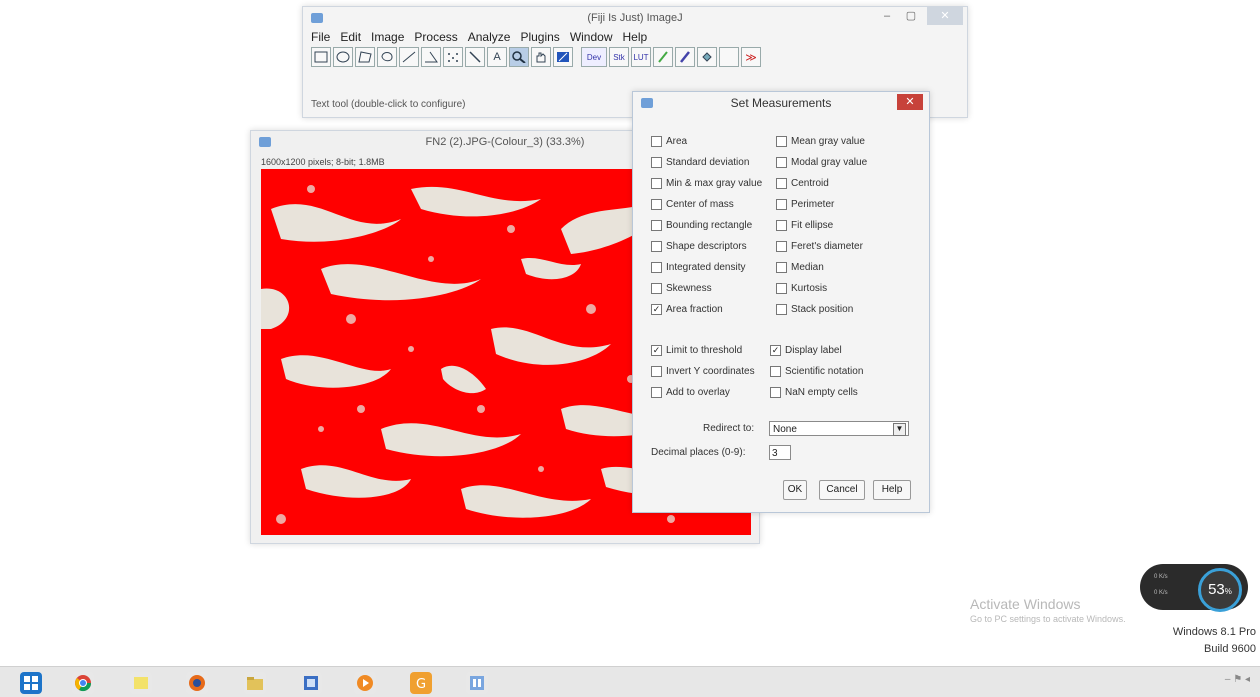 This screenshot has height=697, width=1260. Describe the element at coordinates (707, 57) in the screenshot. I see `flood-fill-tool-icon` at that location.